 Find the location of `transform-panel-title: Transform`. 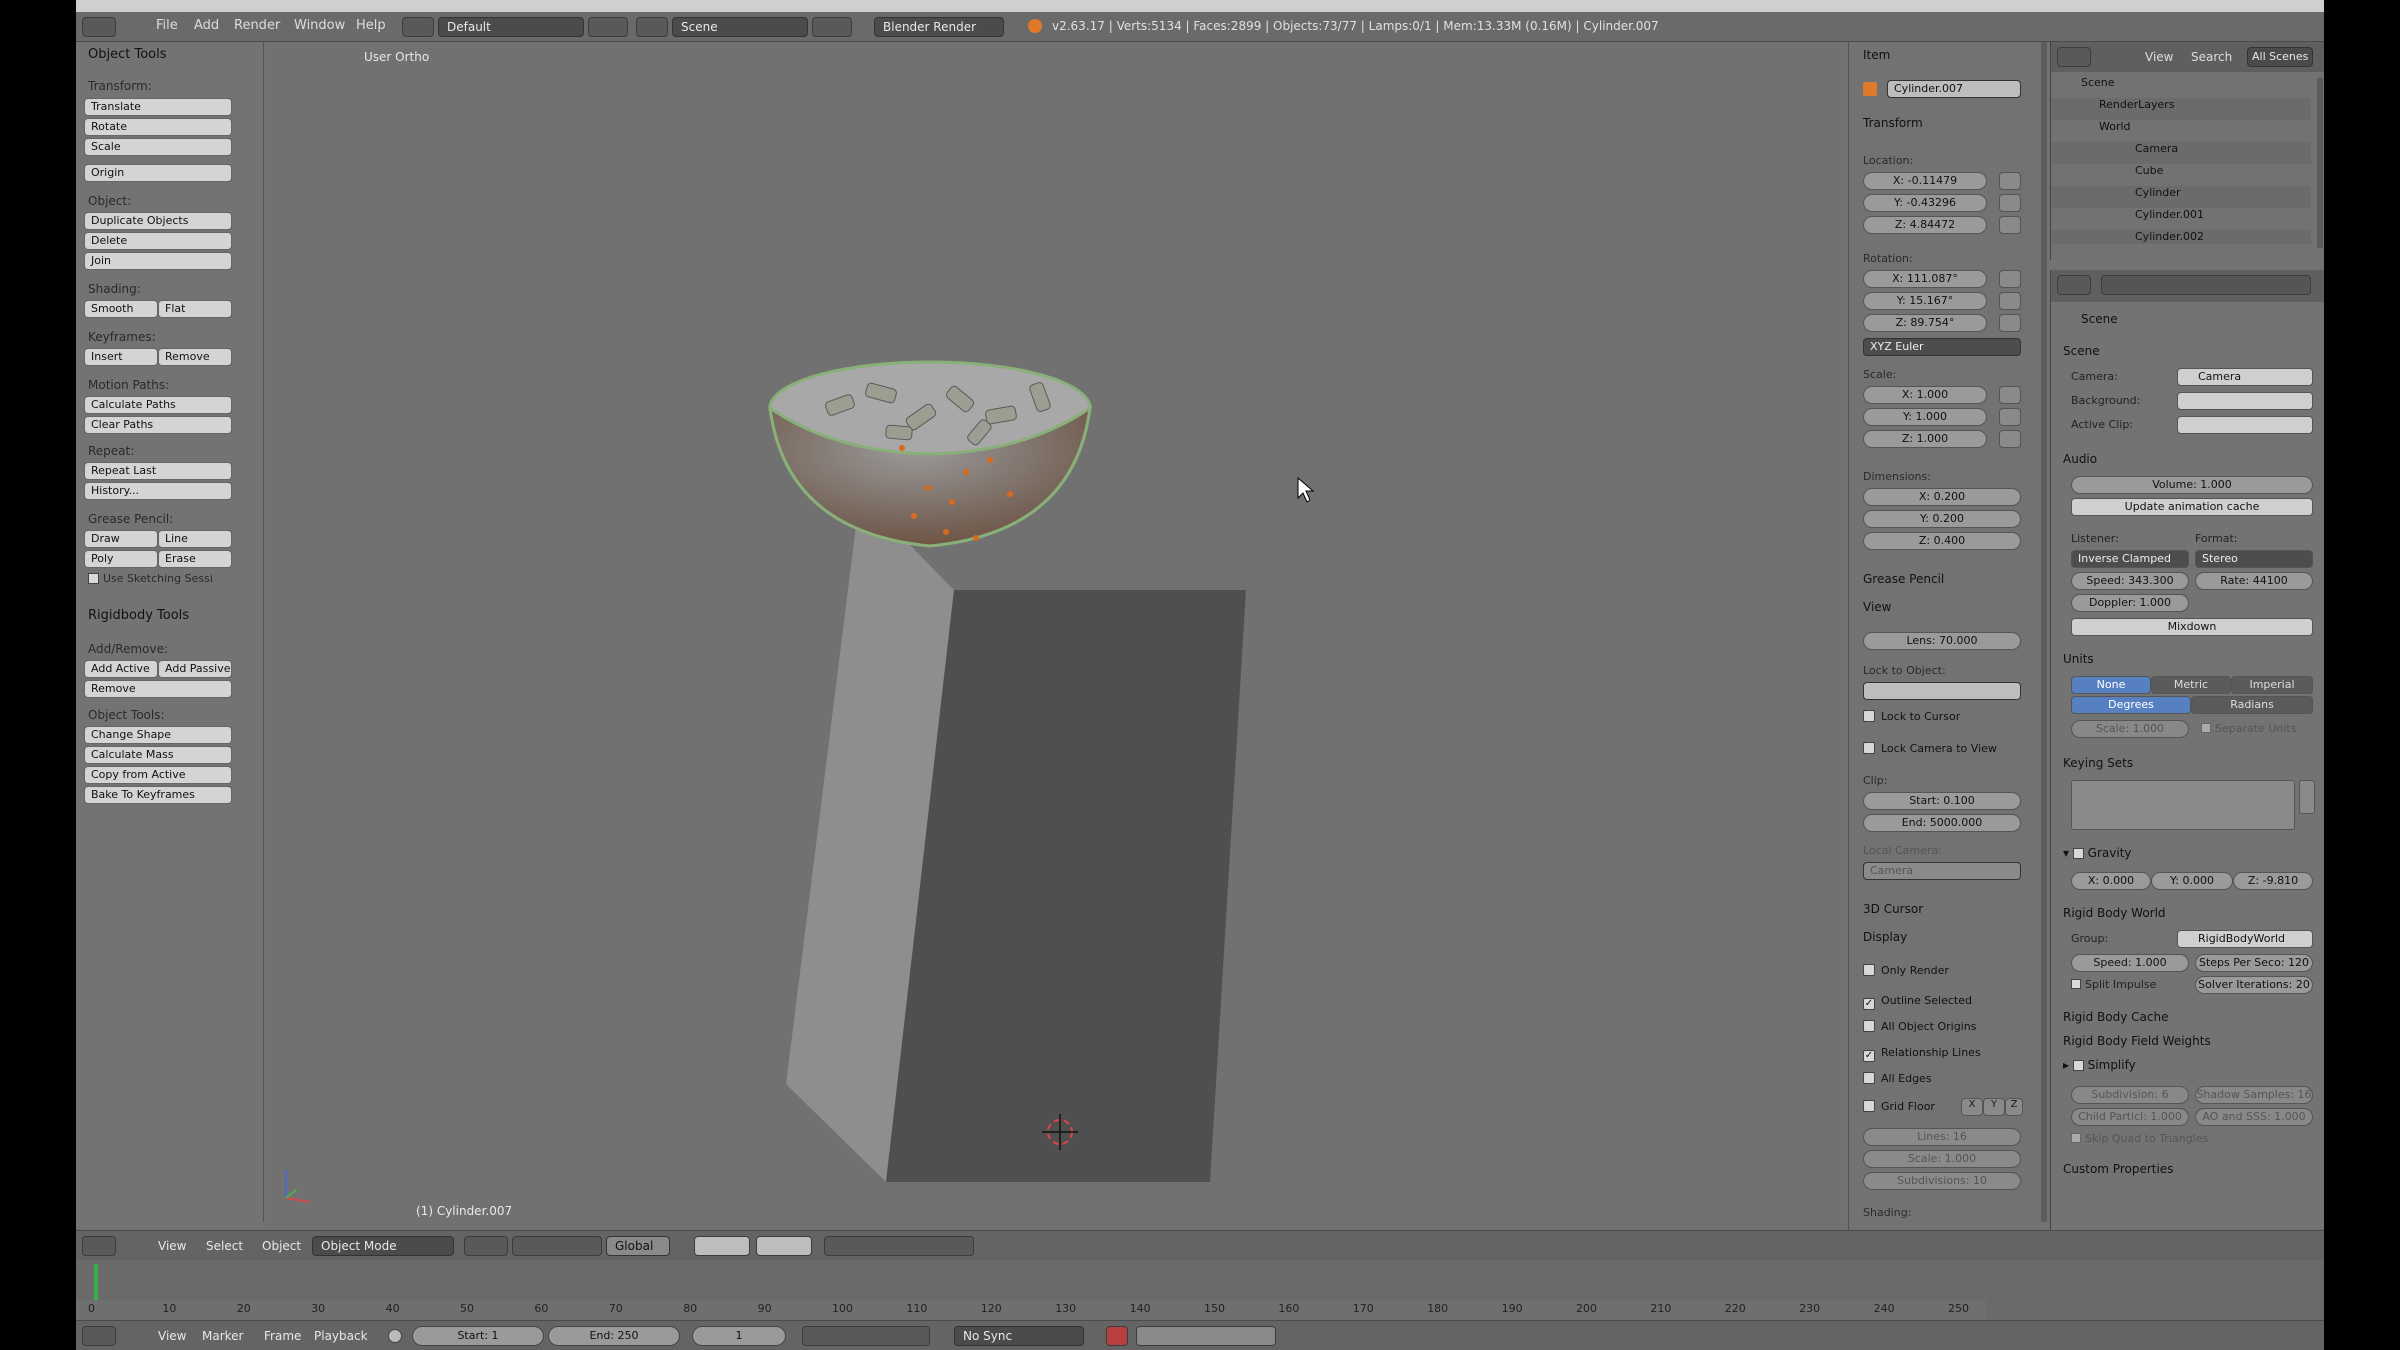

transform-panel-title: Transform is located at coordinates (1893, 123).